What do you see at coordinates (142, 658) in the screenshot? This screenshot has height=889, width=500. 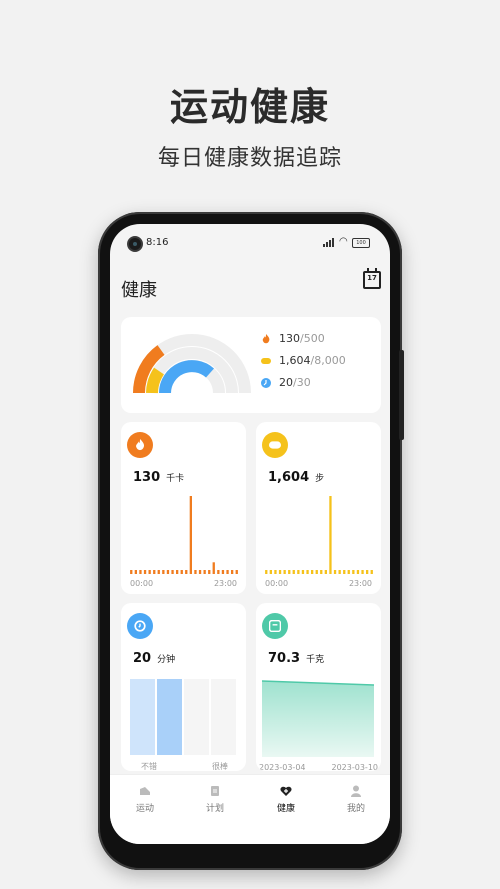 I see `exercise-value: 20` at bounding box center [142, 658].